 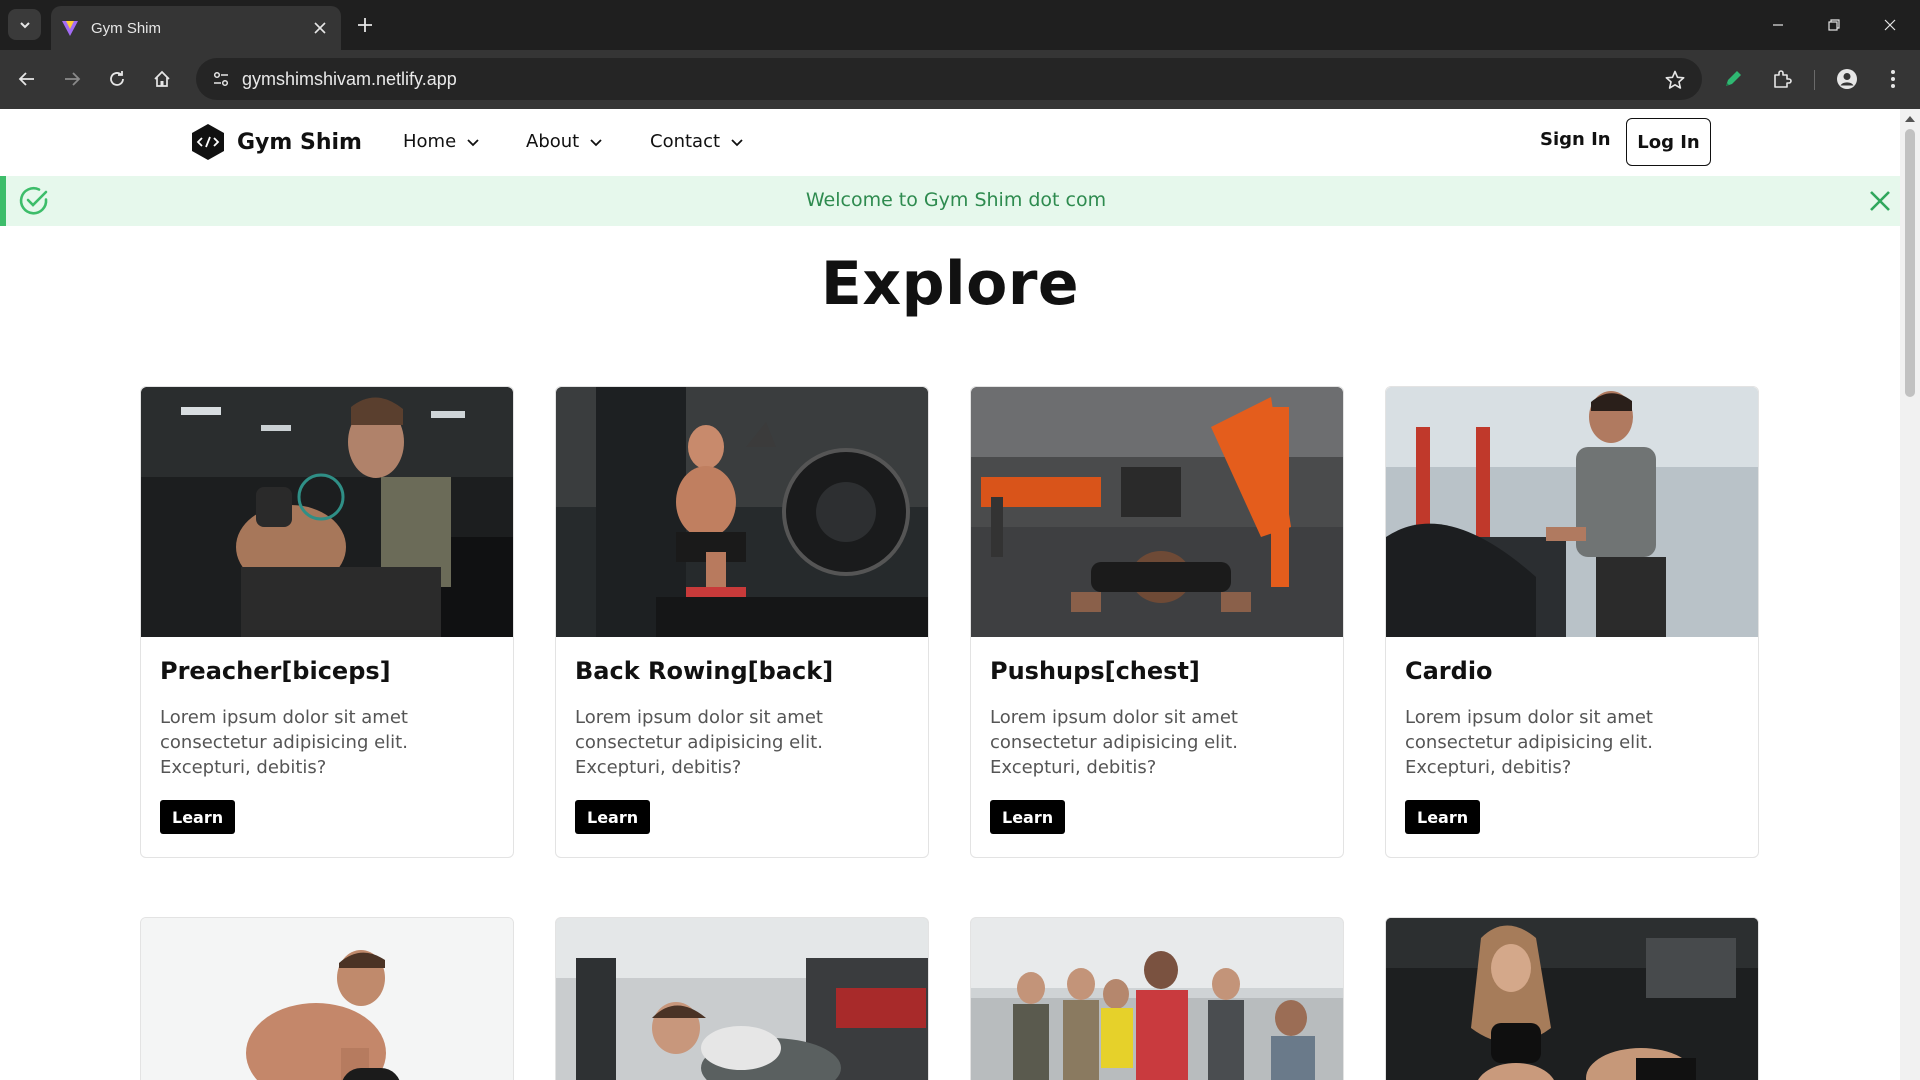 I want to click on new-tab-button, so click(x=365, y=25).